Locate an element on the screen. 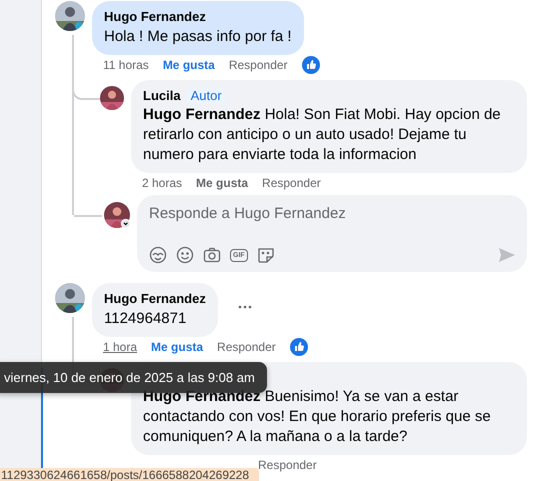 Image resolution: width=542 pixels, height=481 pixels. author-badge: Autor is located at coordinates (206, 96).